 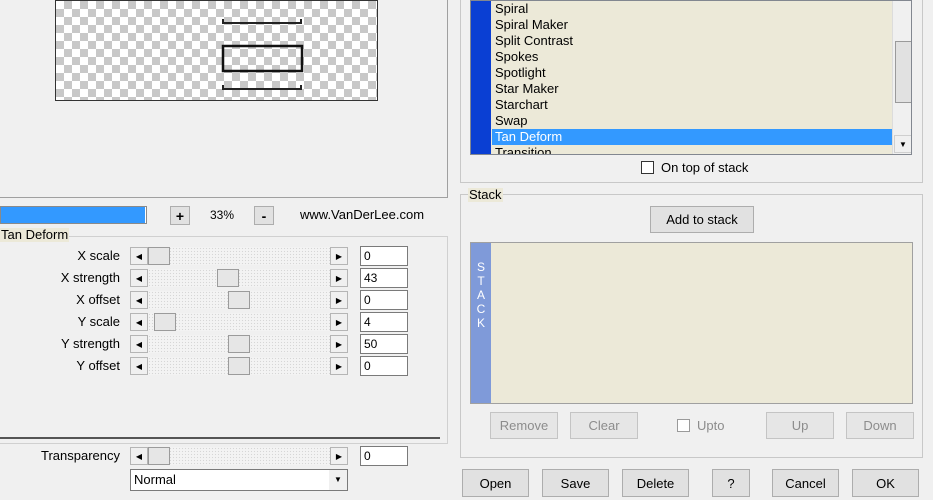 What do you see at coordinates (339, 456) in the screenshot?
I see `transparency-right-arrow: ▶` at bounding box center [339, 456].